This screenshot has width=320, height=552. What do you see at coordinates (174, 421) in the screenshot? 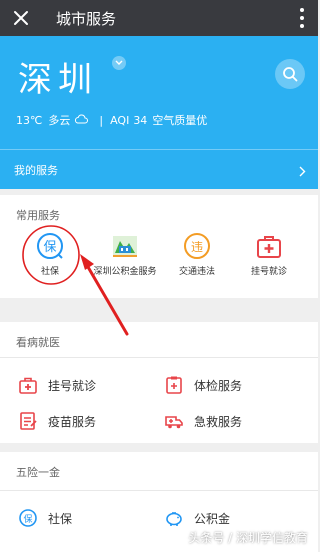
I see `ambulance-icon` at bounding box center [174, 421].